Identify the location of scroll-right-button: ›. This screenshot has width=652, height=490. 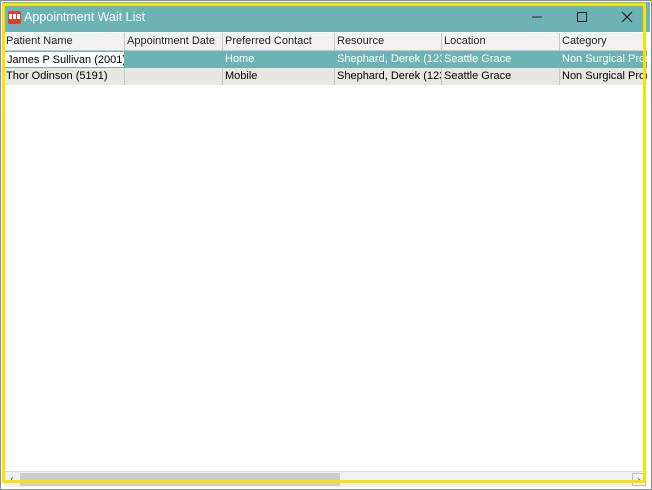
(639, 479).